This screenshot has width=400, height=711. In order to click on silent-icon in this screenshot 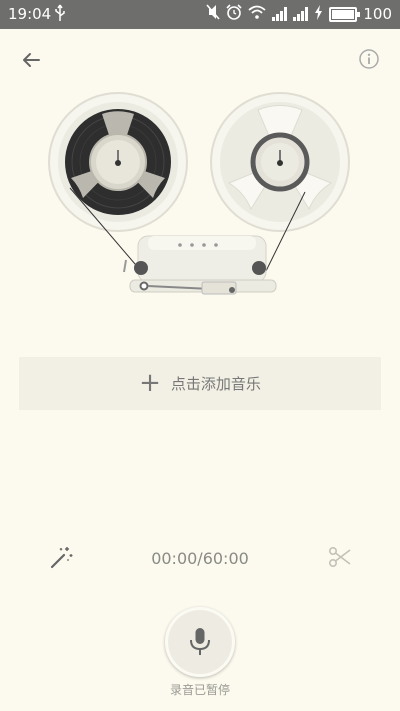, I will do `click(213, 14)`.